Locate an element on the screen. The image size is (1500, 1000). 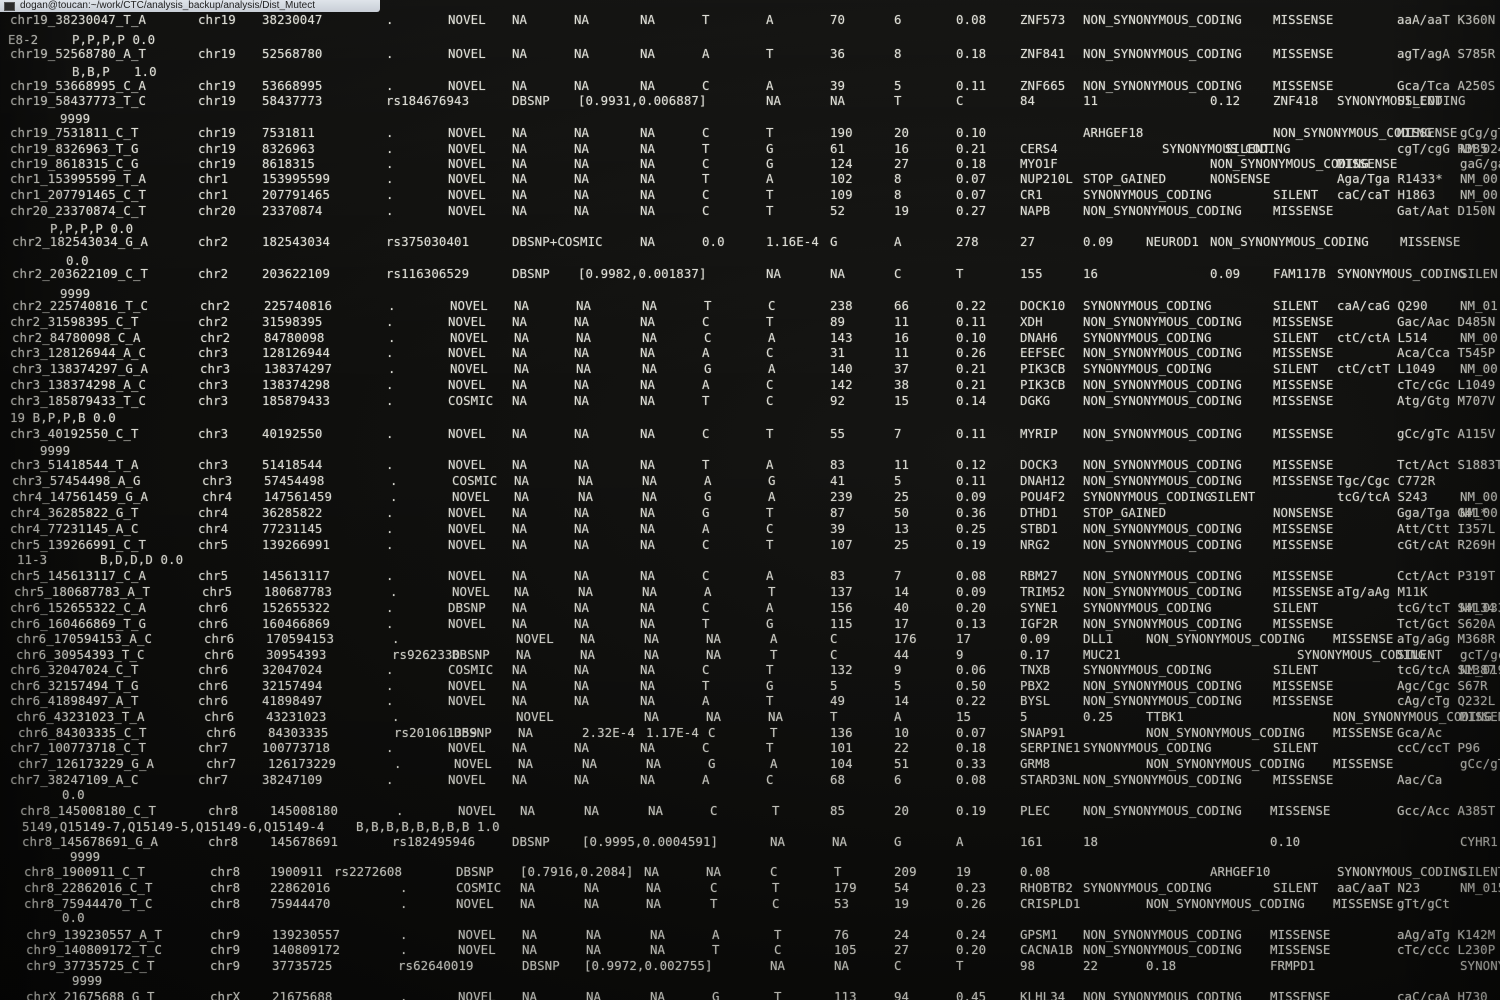
terminal-cell: SNAP91 is located at coordinates (1043, 732).